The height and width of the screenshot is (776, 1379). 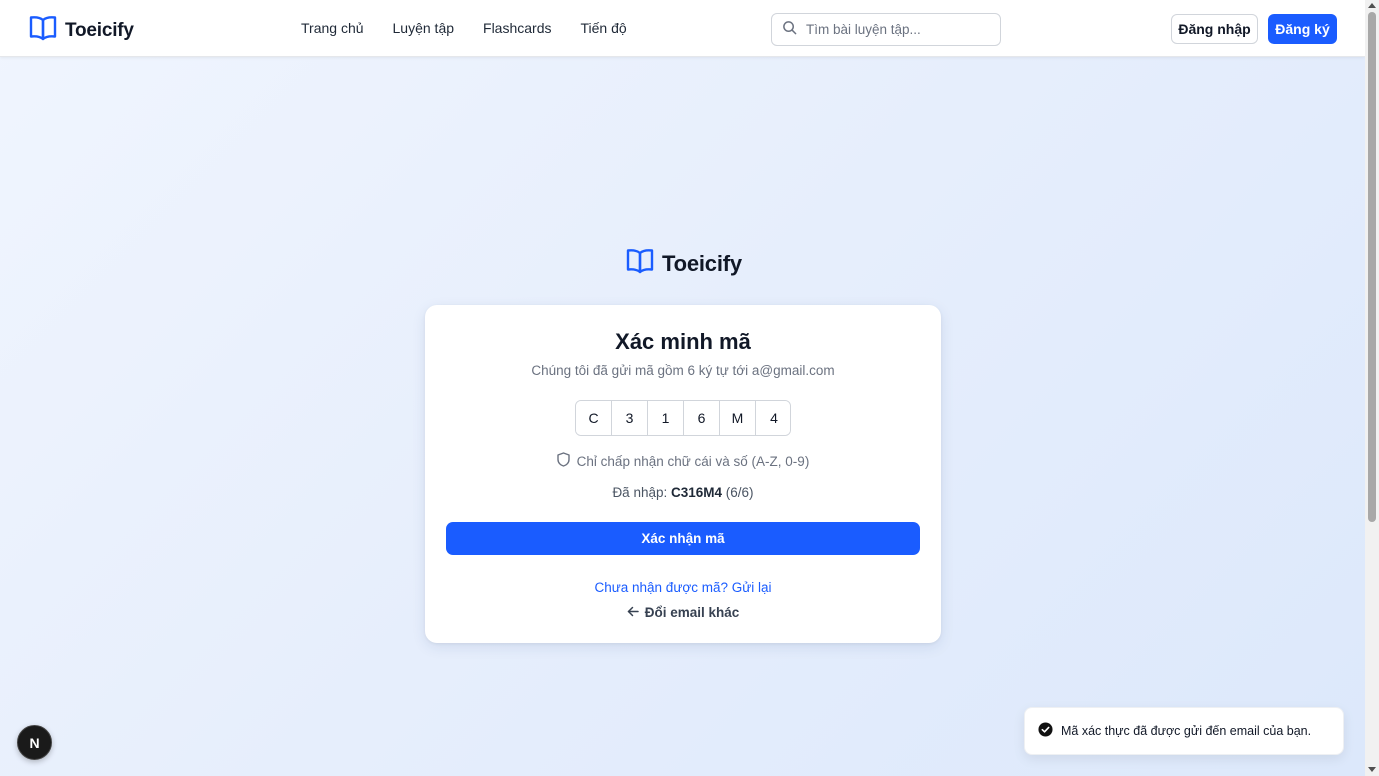 I want to click on change-email-link: Đổi email khác, so click(x=683, y=612).